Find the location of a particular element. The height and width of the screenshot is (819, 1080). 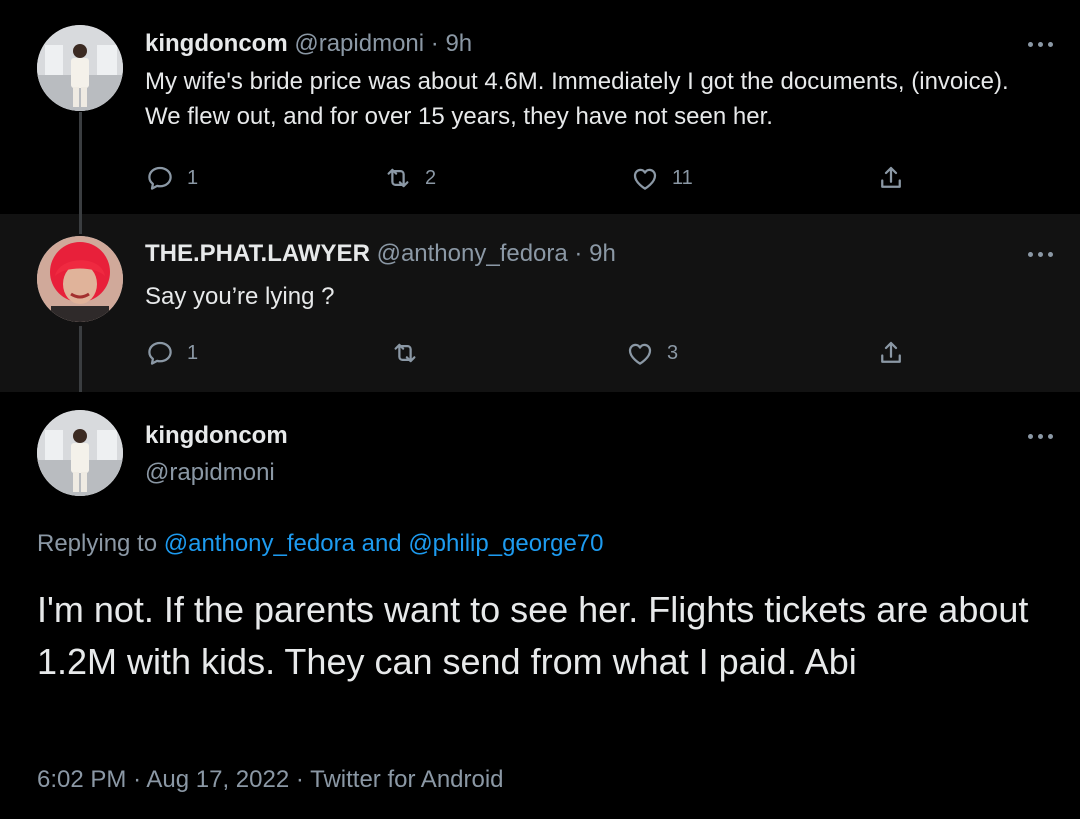

mention-link: @anthony_fedora is located at coordinates (259, 543).